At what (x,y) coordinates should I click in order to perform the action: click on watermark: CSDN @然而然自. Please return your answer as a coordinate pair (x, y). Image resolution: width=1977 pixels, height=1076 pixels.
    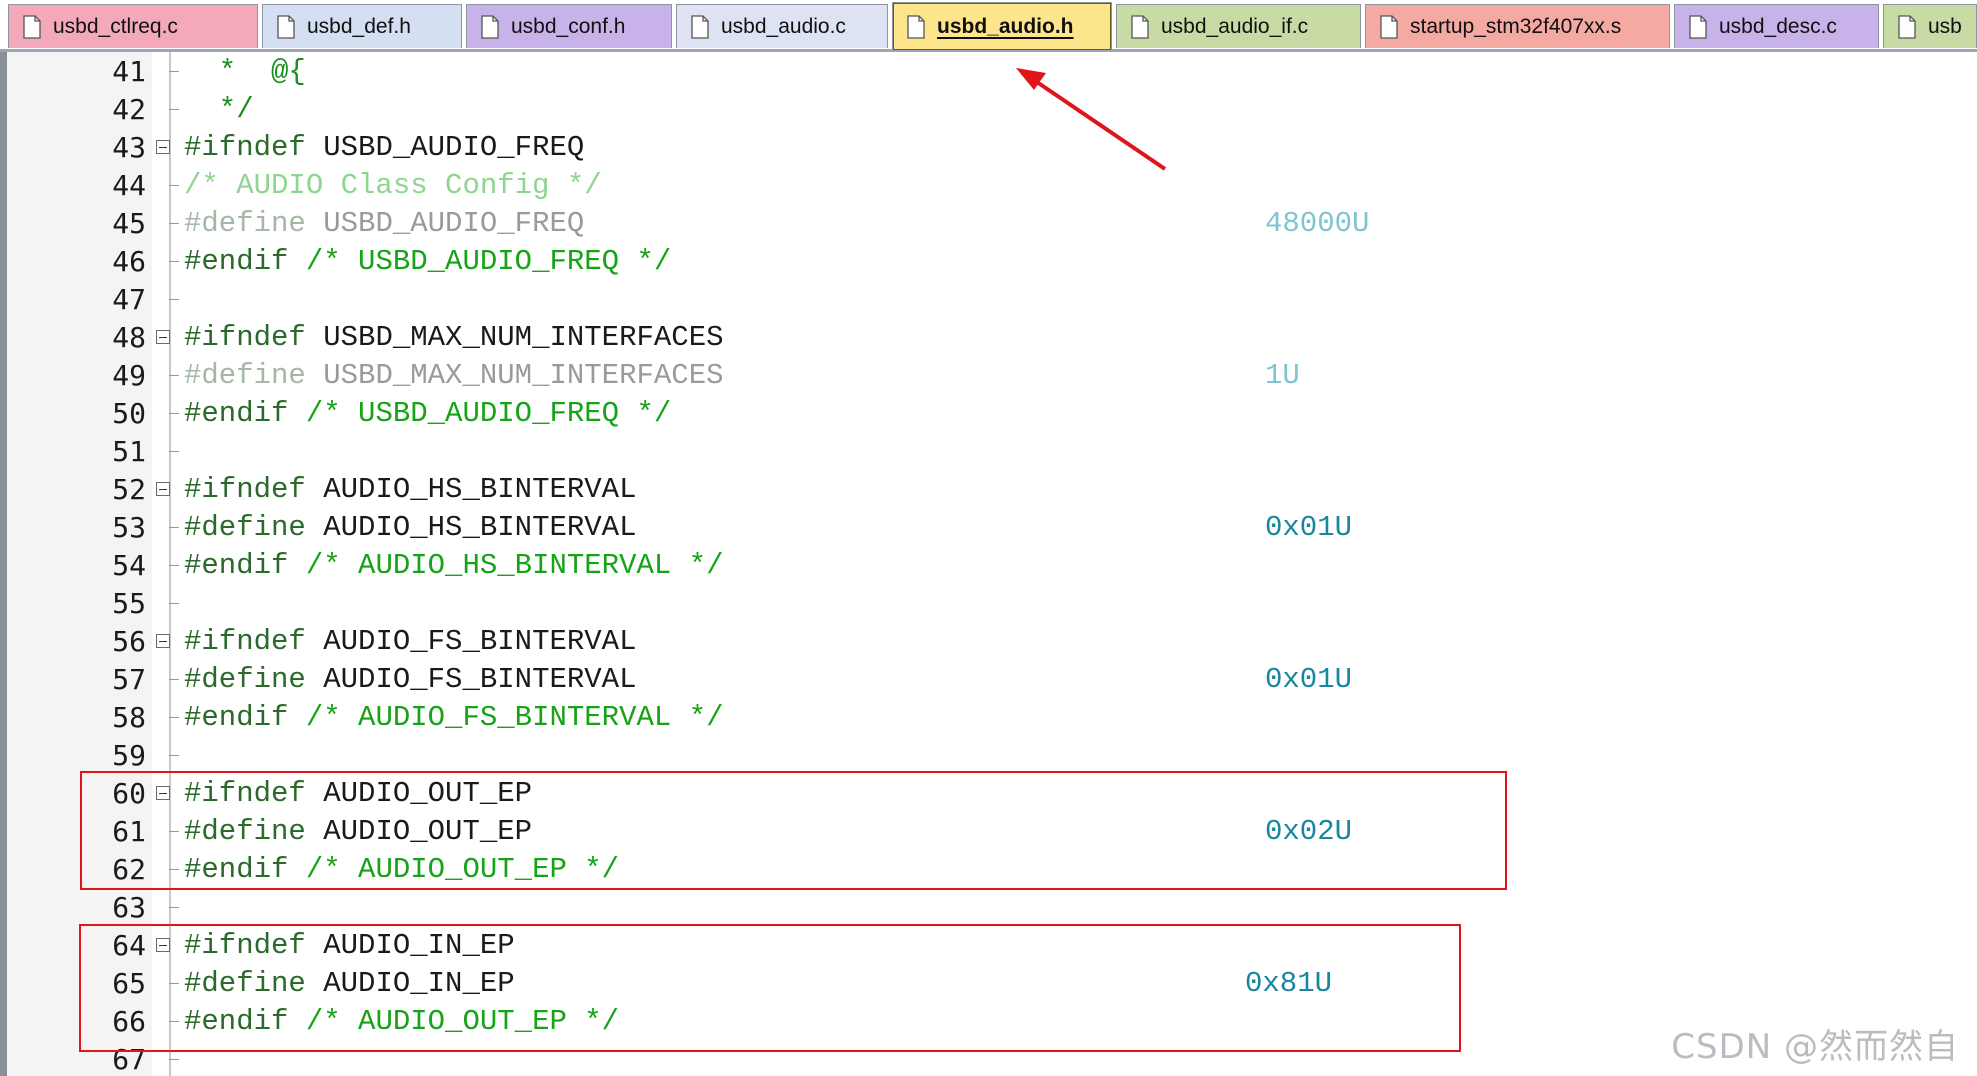
    Looking at the image, I should click on (1815, 1047).